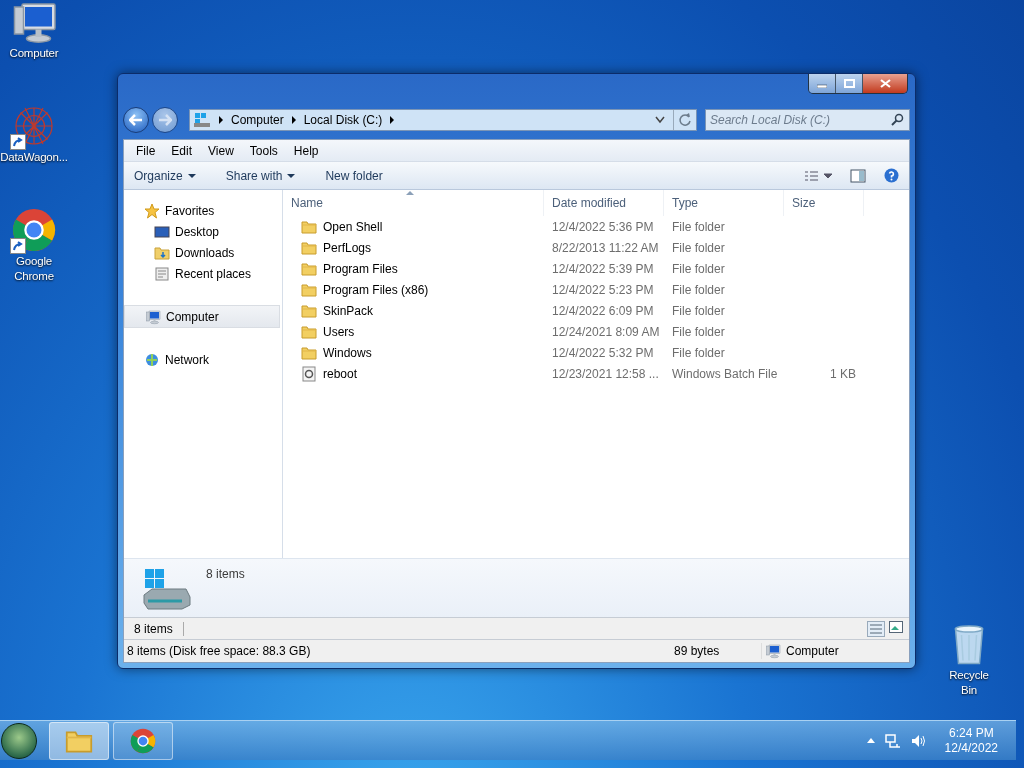 Image resolution: width=1024 pixels, height=768 pixels. I want to click on arrow-right-icon, so click(165, 120).